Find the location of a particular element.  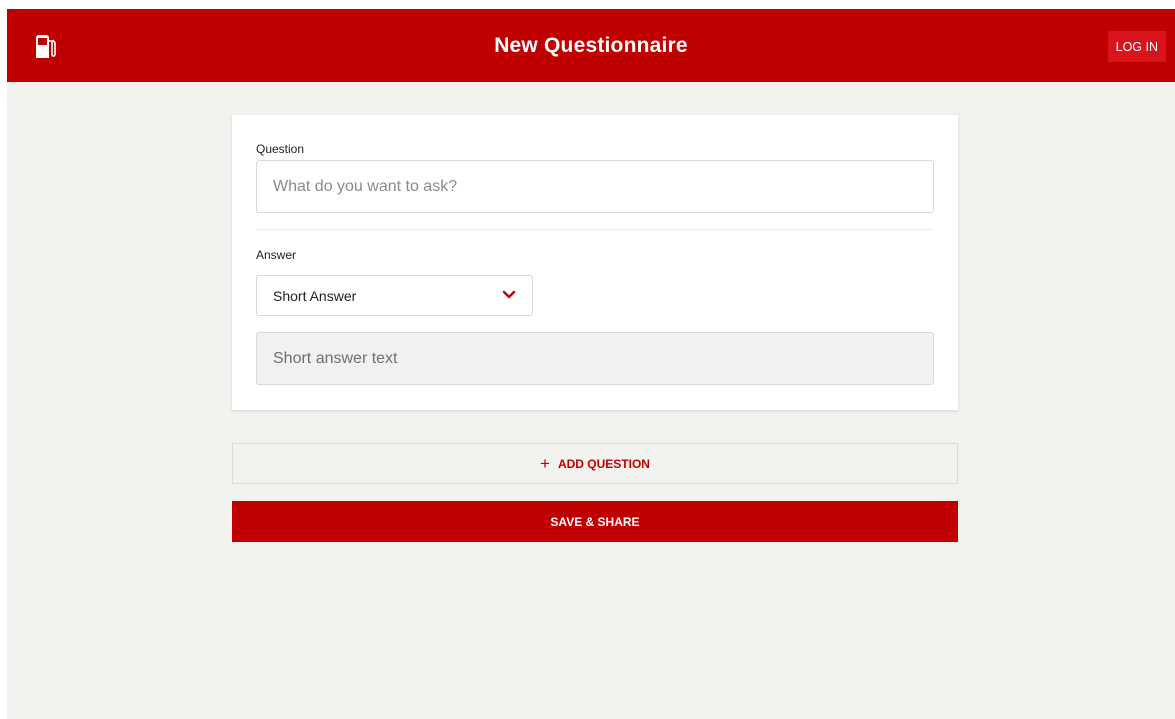

answer-label: Answer is located at coordinates (276, 255).